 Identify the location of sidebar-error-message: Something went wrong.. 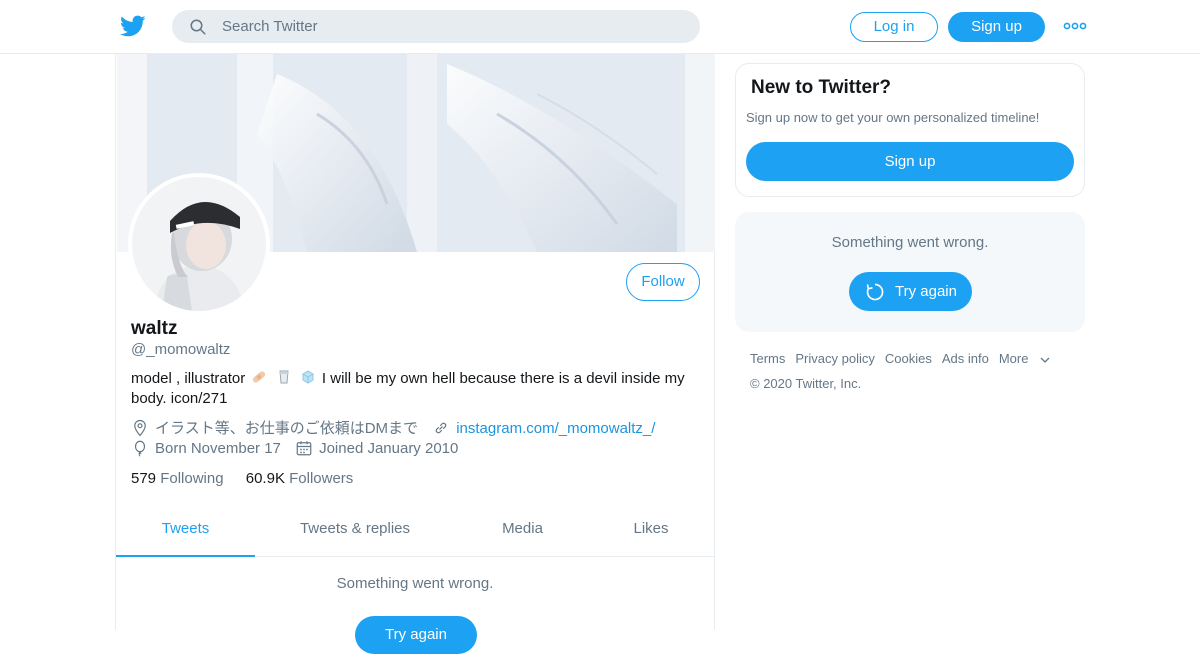
(910, 242).